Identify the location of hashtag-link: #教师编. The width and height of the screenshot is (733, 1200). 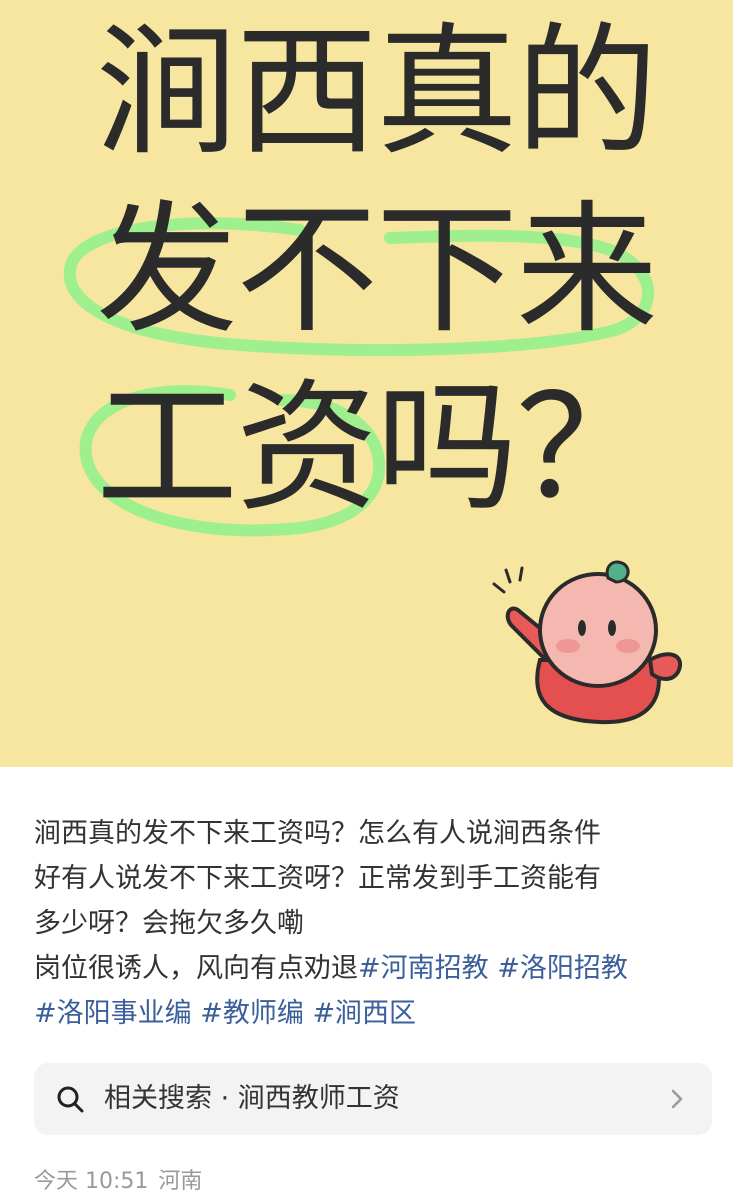
(252, 1013).